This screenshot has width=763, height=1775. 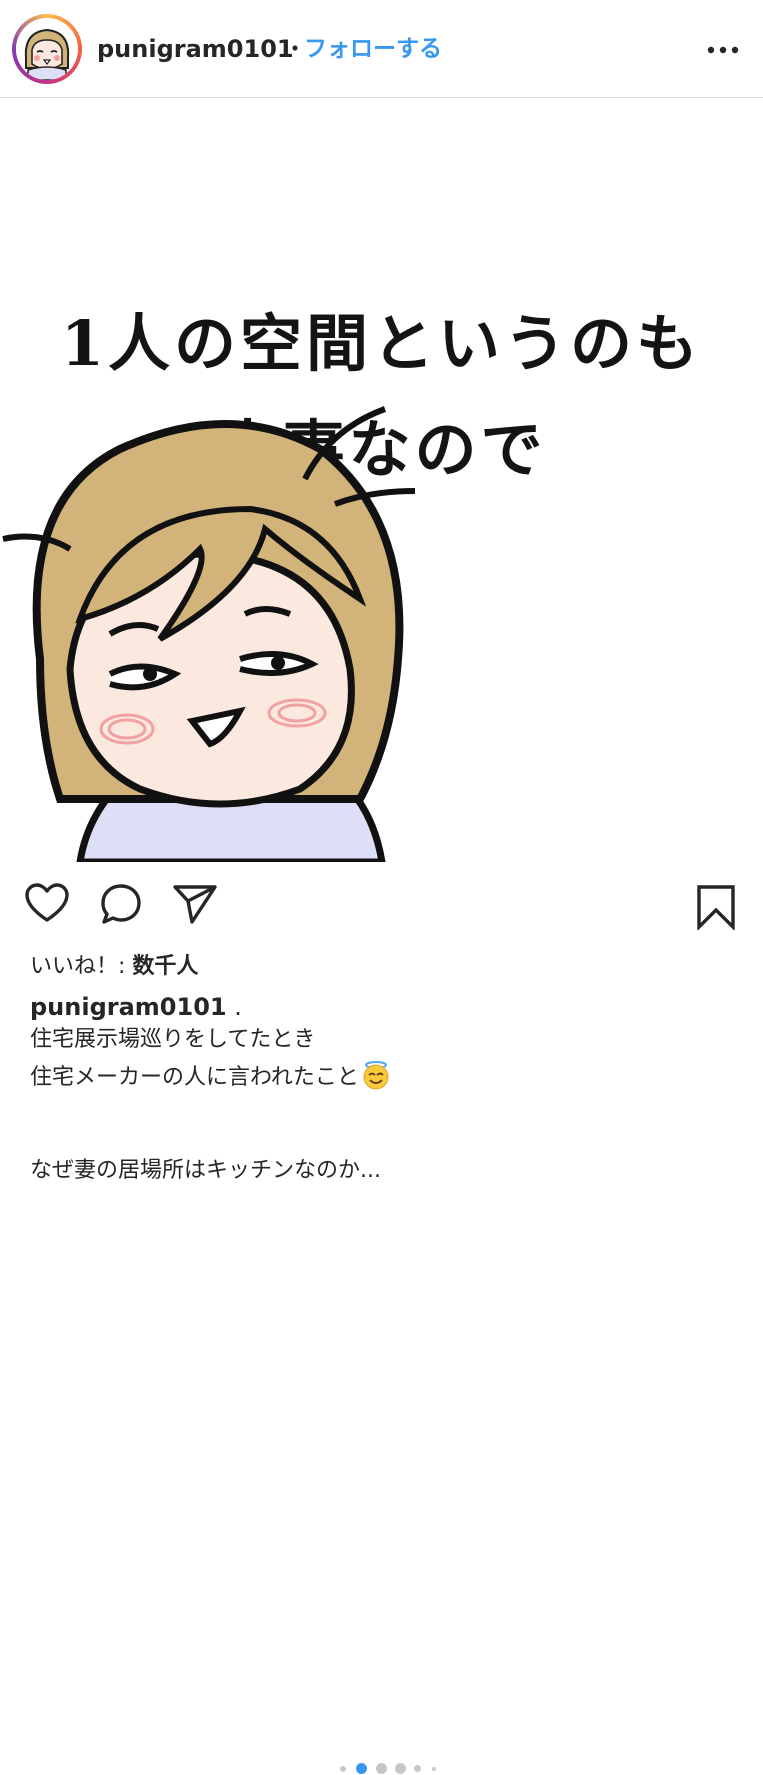 What do you see at coordinates (195, 49) in the screenshot?
I see `post-username: punigram0101` at bounding box center [195, 49].